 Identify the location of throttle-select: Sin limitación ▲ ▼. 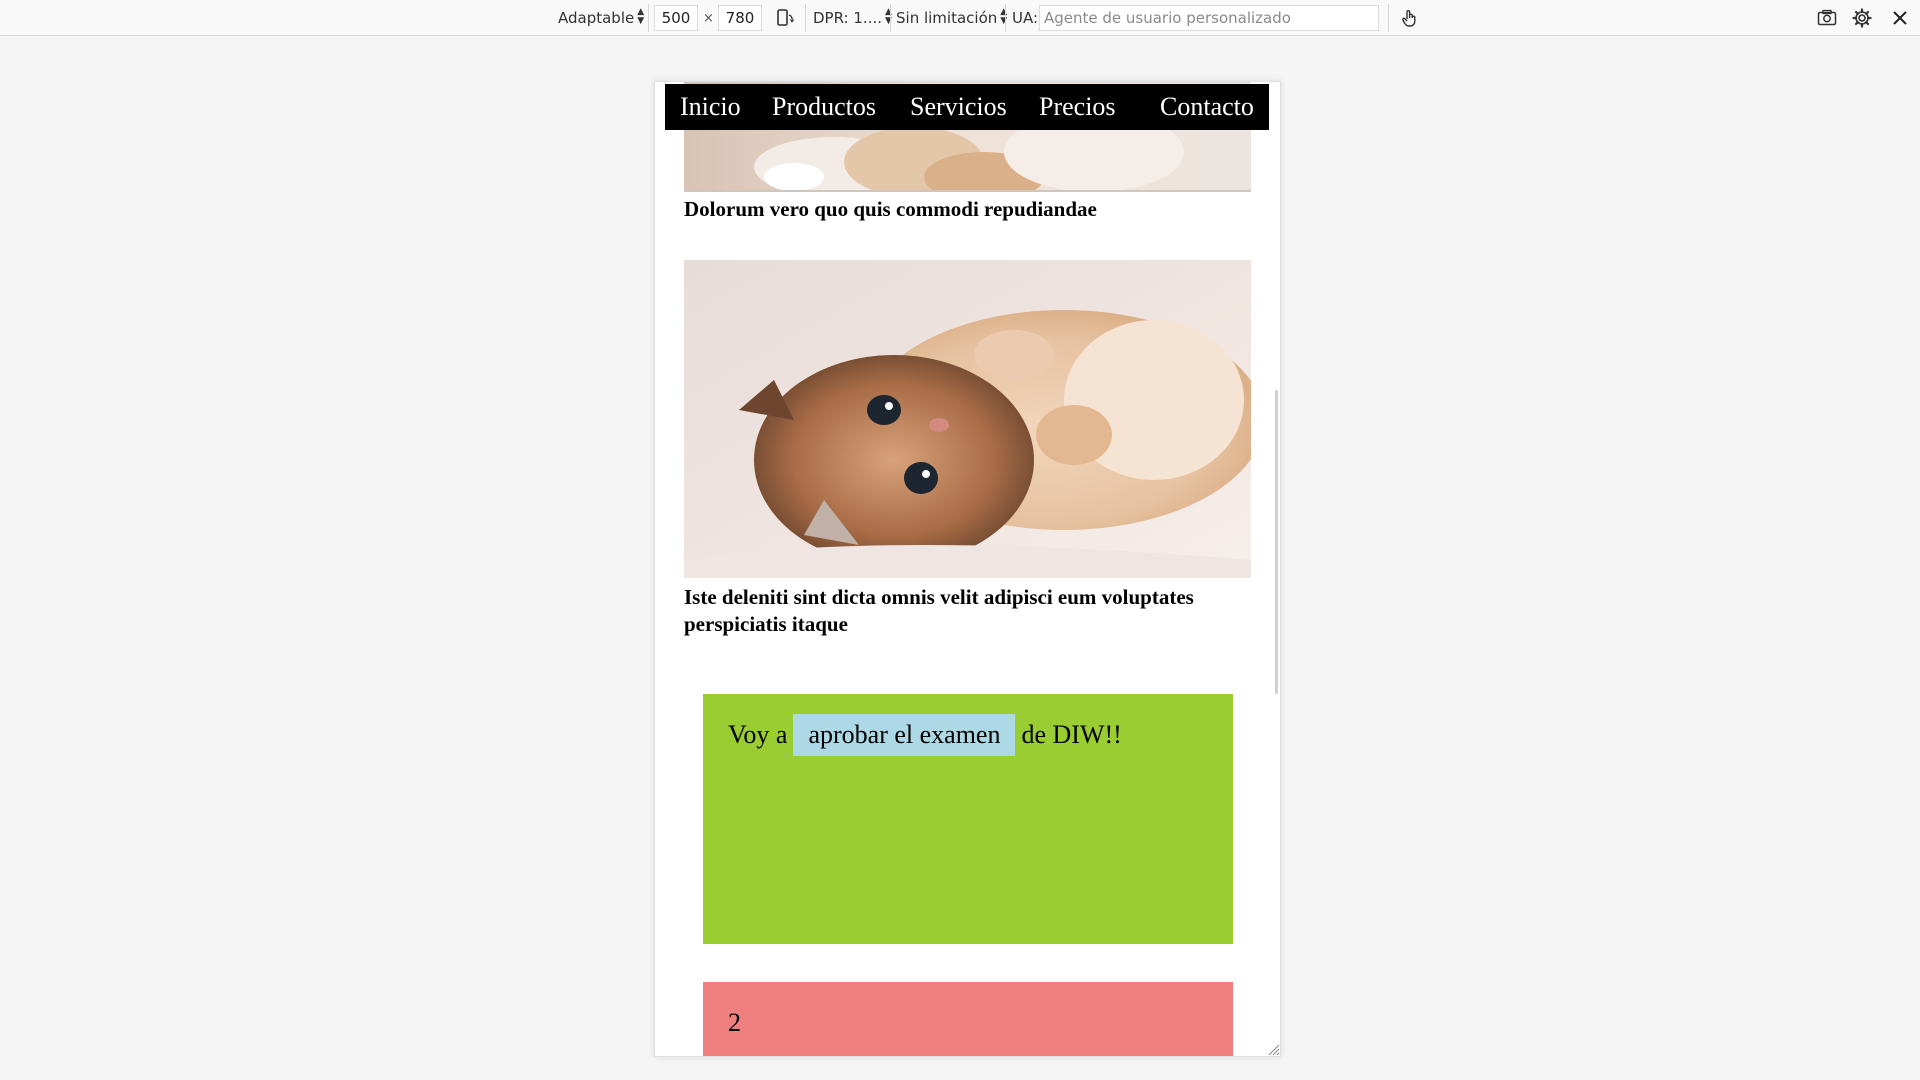
(951, 18).